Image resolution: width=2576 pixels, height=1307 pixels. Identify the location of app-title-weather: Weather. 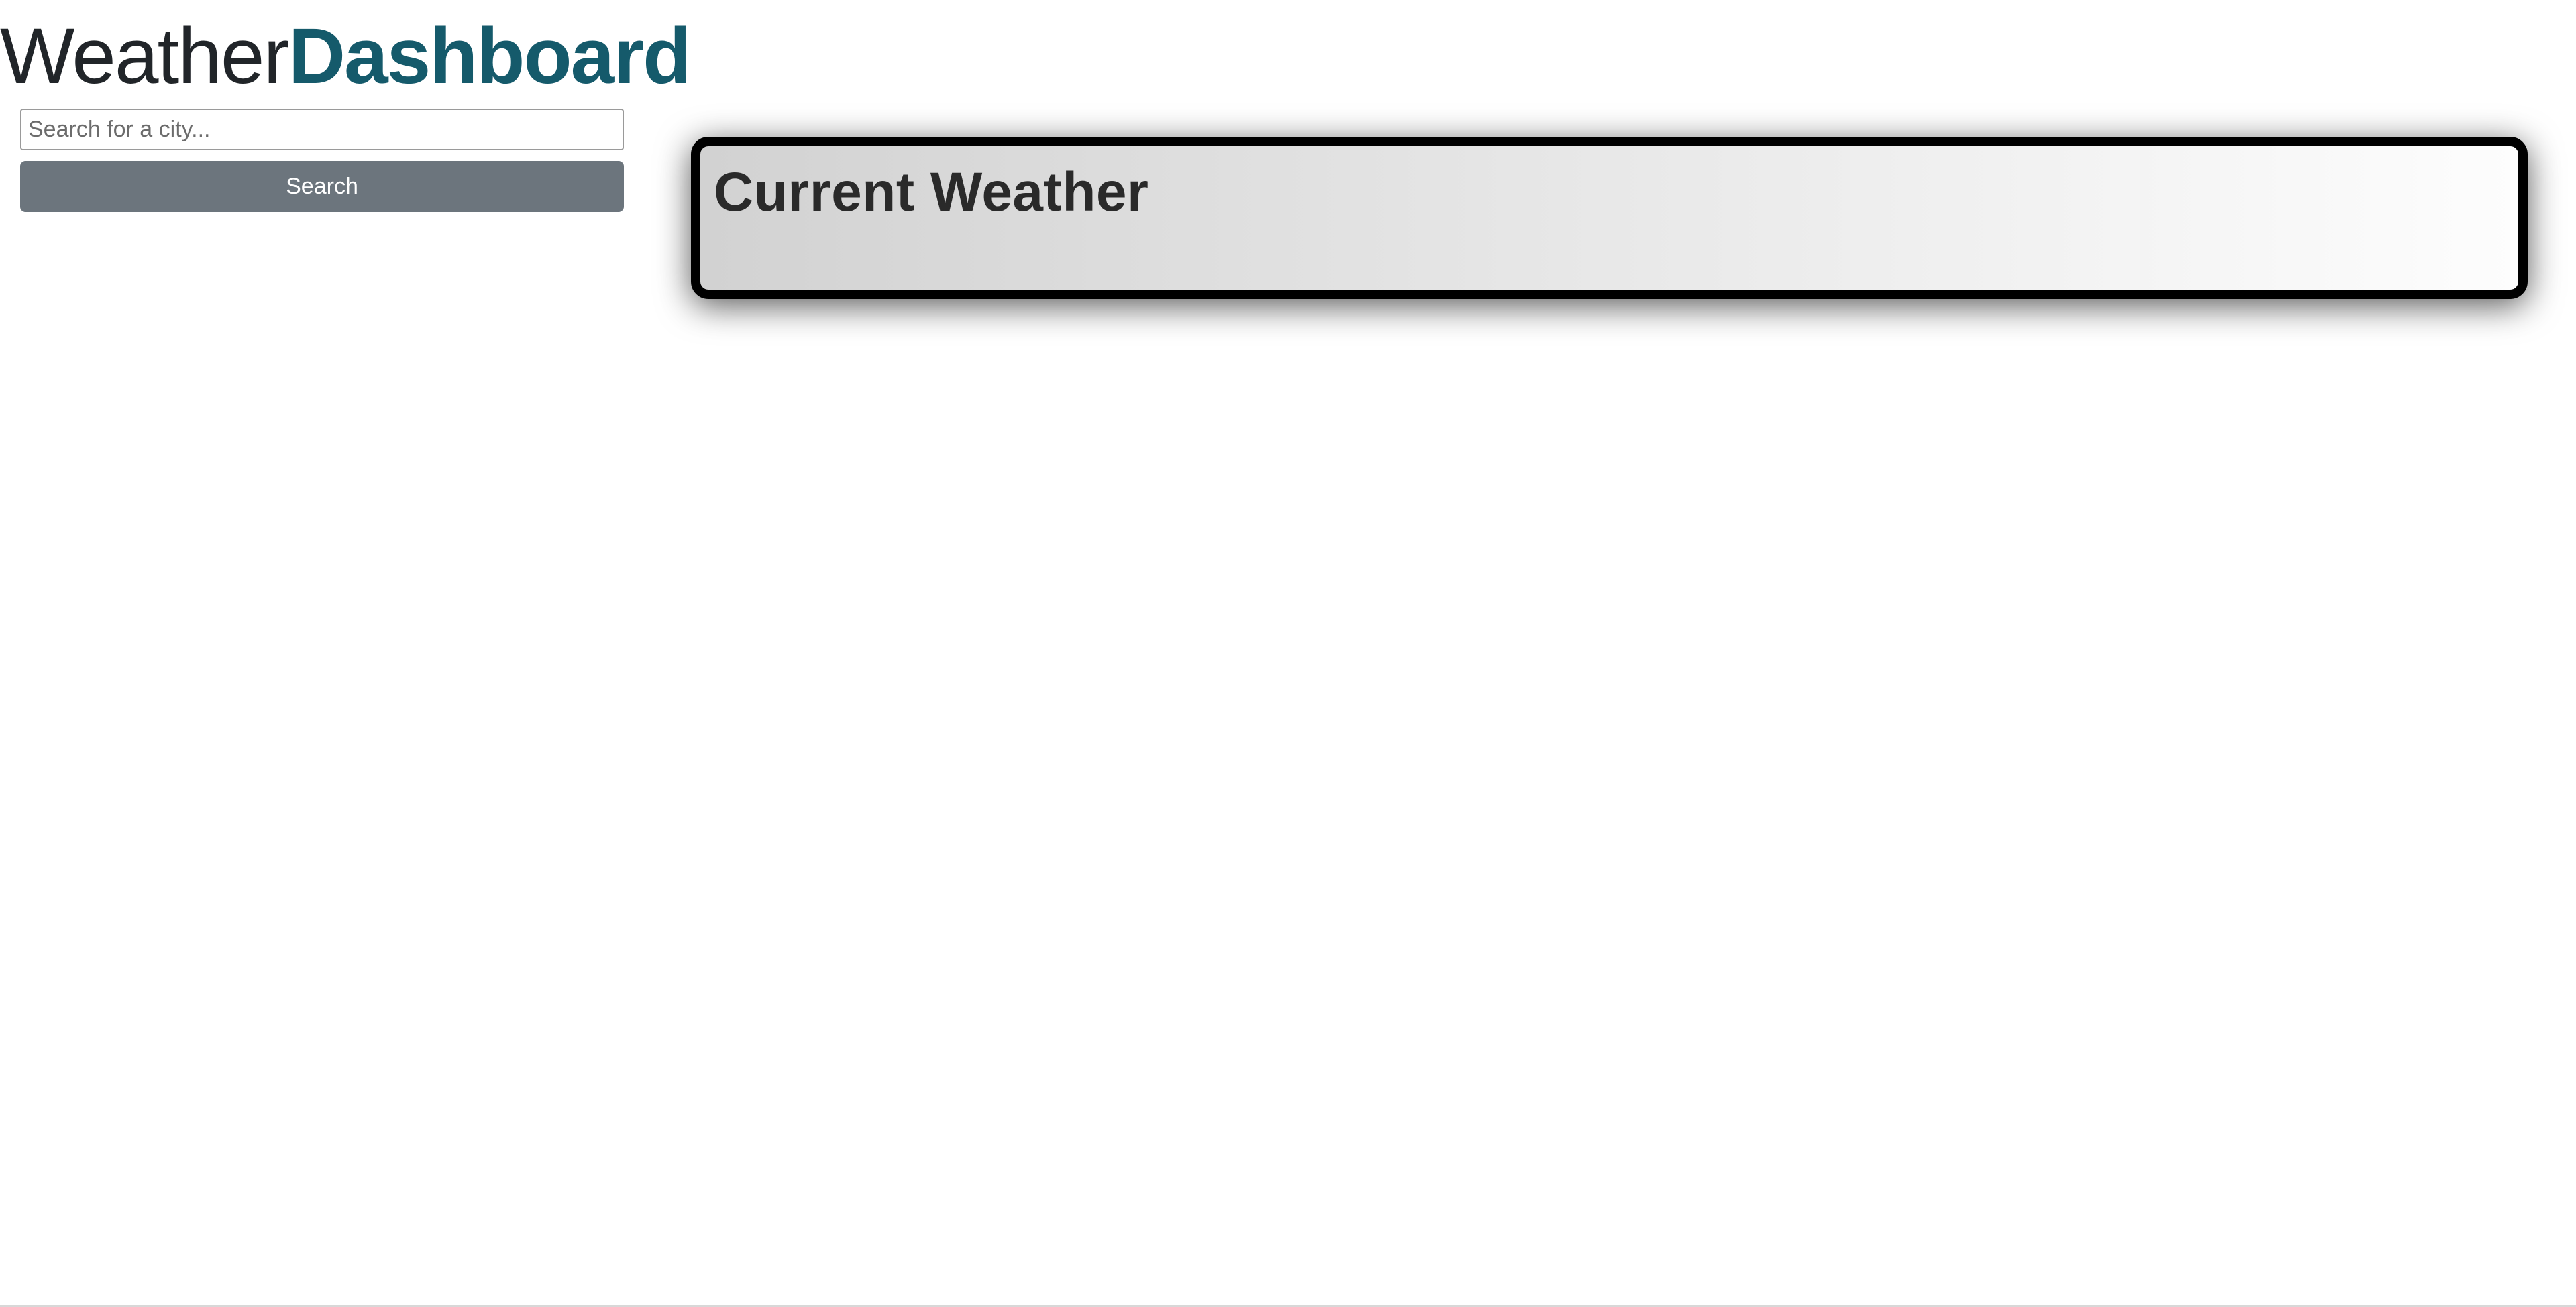
(145, 56).